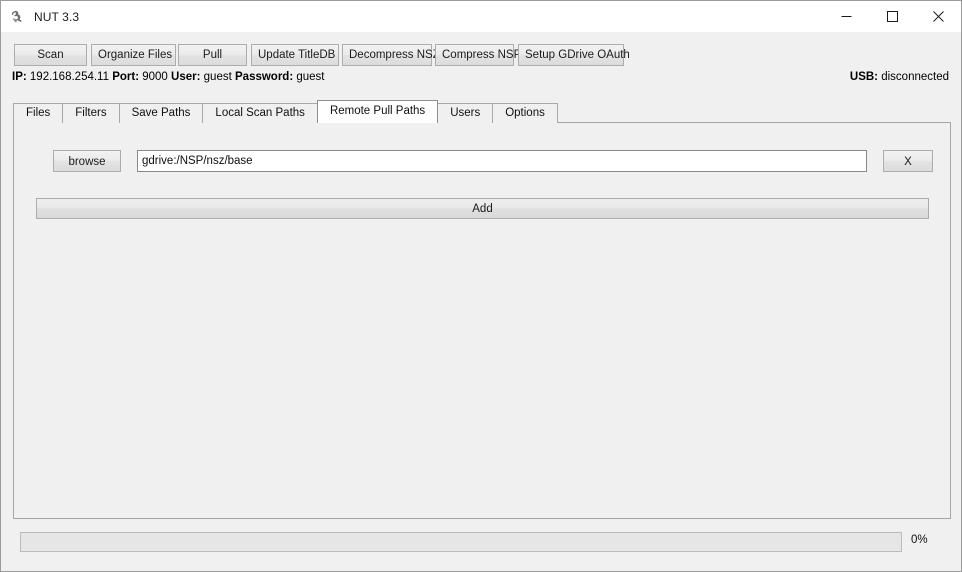 Image resolution: width=962 pixels, height=572 pixels. What do you see at coordinates (377, 111) in the screenshot?
I see `tab-remote-pull-paths: Remote Pull Paths` at bounding box center [377, 111].